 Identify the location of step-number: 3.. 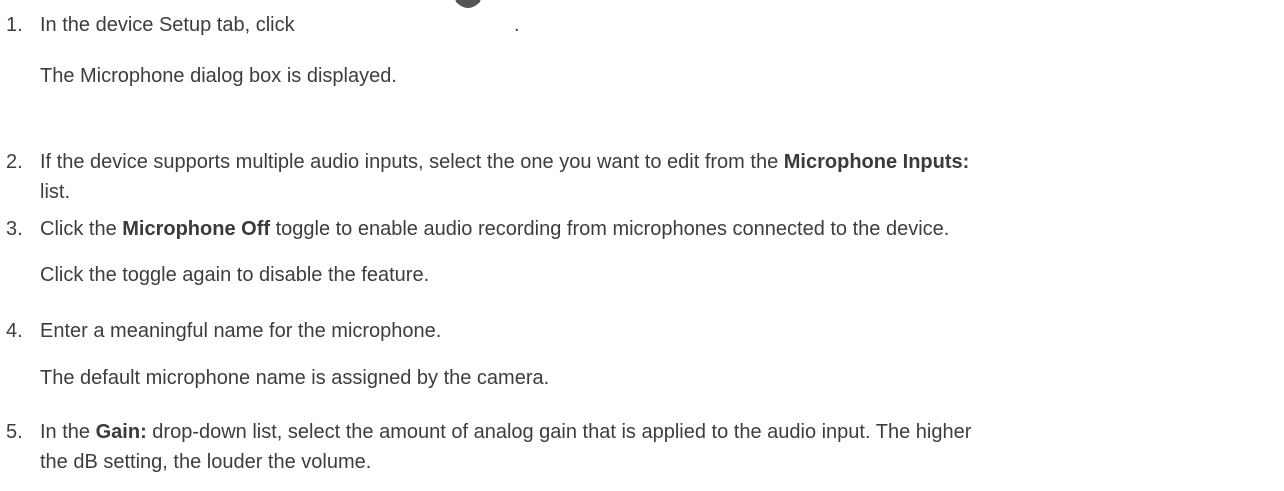
(14, 229).